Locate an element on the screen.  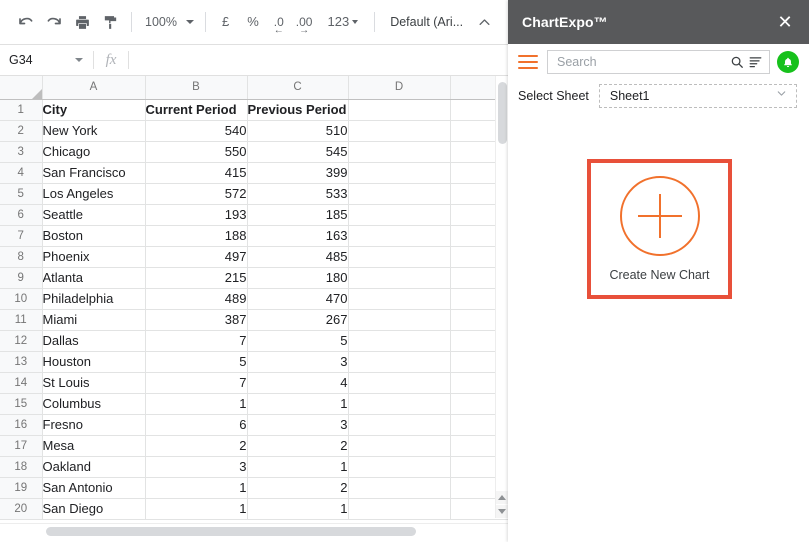
grid-cell: 415 is located at coordinates (196, 173).